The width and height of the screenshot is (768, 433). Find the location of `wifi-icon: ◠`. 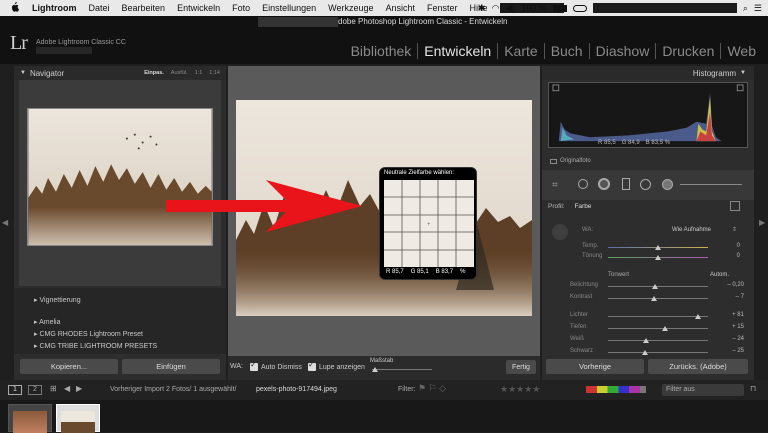

wifi-icon: ◠ is located at coordinates (496, 8).